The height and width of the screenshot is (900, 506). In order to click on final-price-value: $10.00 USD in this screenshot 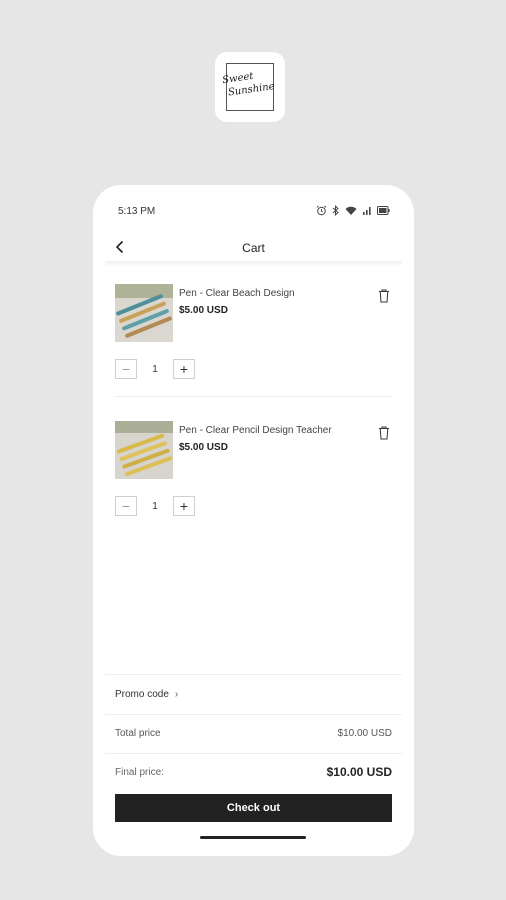, I will do `click(359, 772)`.